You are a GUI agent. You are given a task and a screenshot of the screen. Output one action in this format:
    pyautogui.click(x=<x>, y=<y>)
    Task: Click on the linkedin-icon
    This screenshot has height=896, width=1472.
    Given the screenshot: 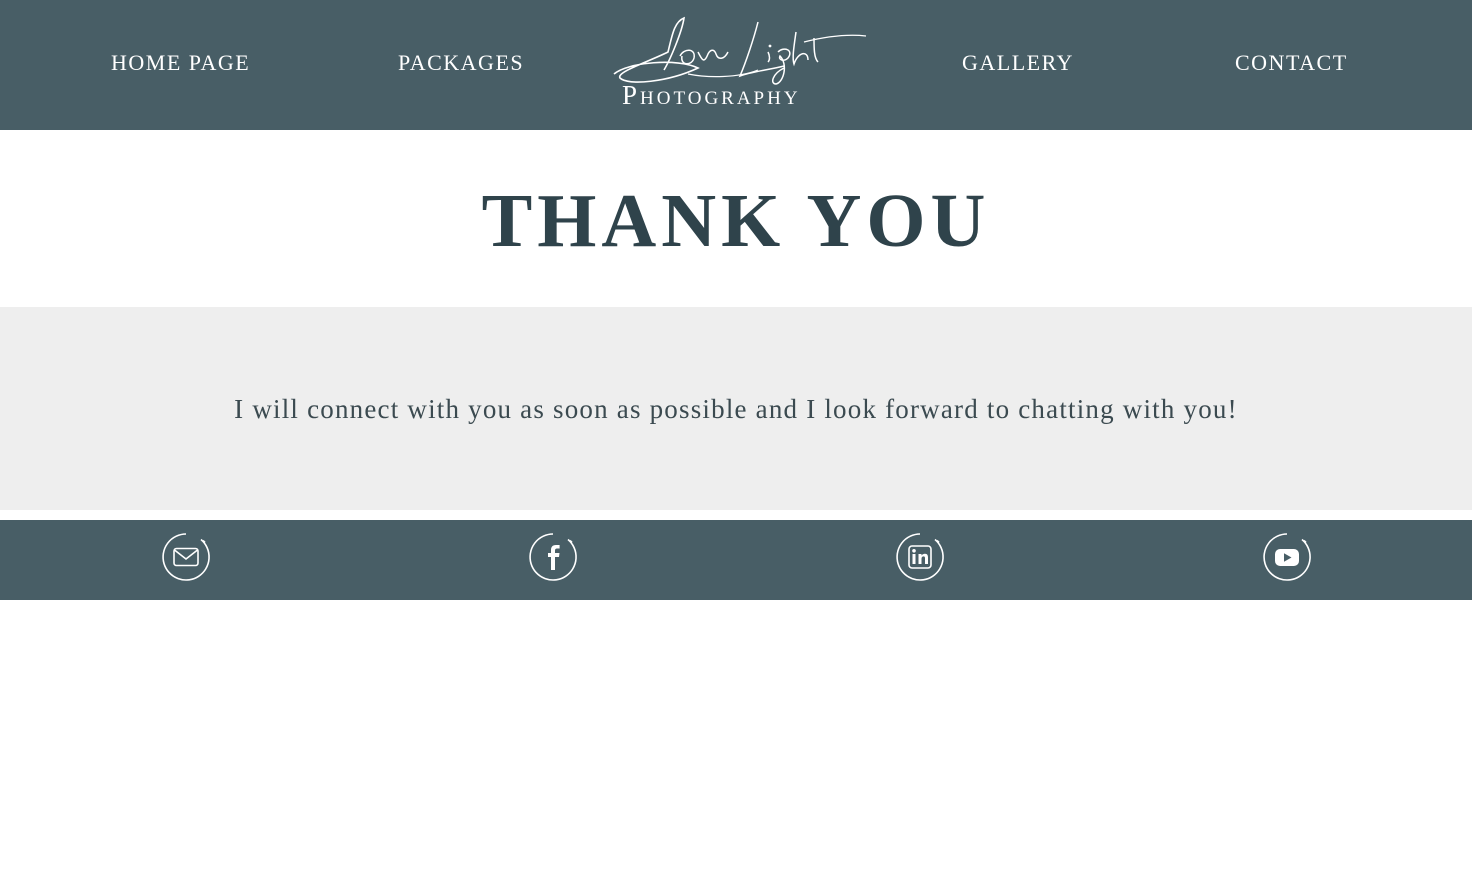 What is the action you would take?
    pyautogui.click(x=920, y=557)
    